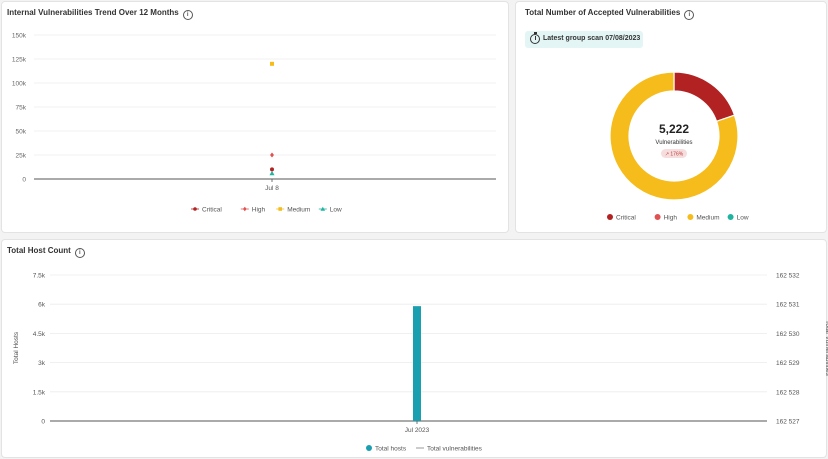 The height and width of the screenshot is (459, 828). Describe the element at coordinates (788, 276) in the screenshot. I see `y2-tick-label: 162 532` at that location.